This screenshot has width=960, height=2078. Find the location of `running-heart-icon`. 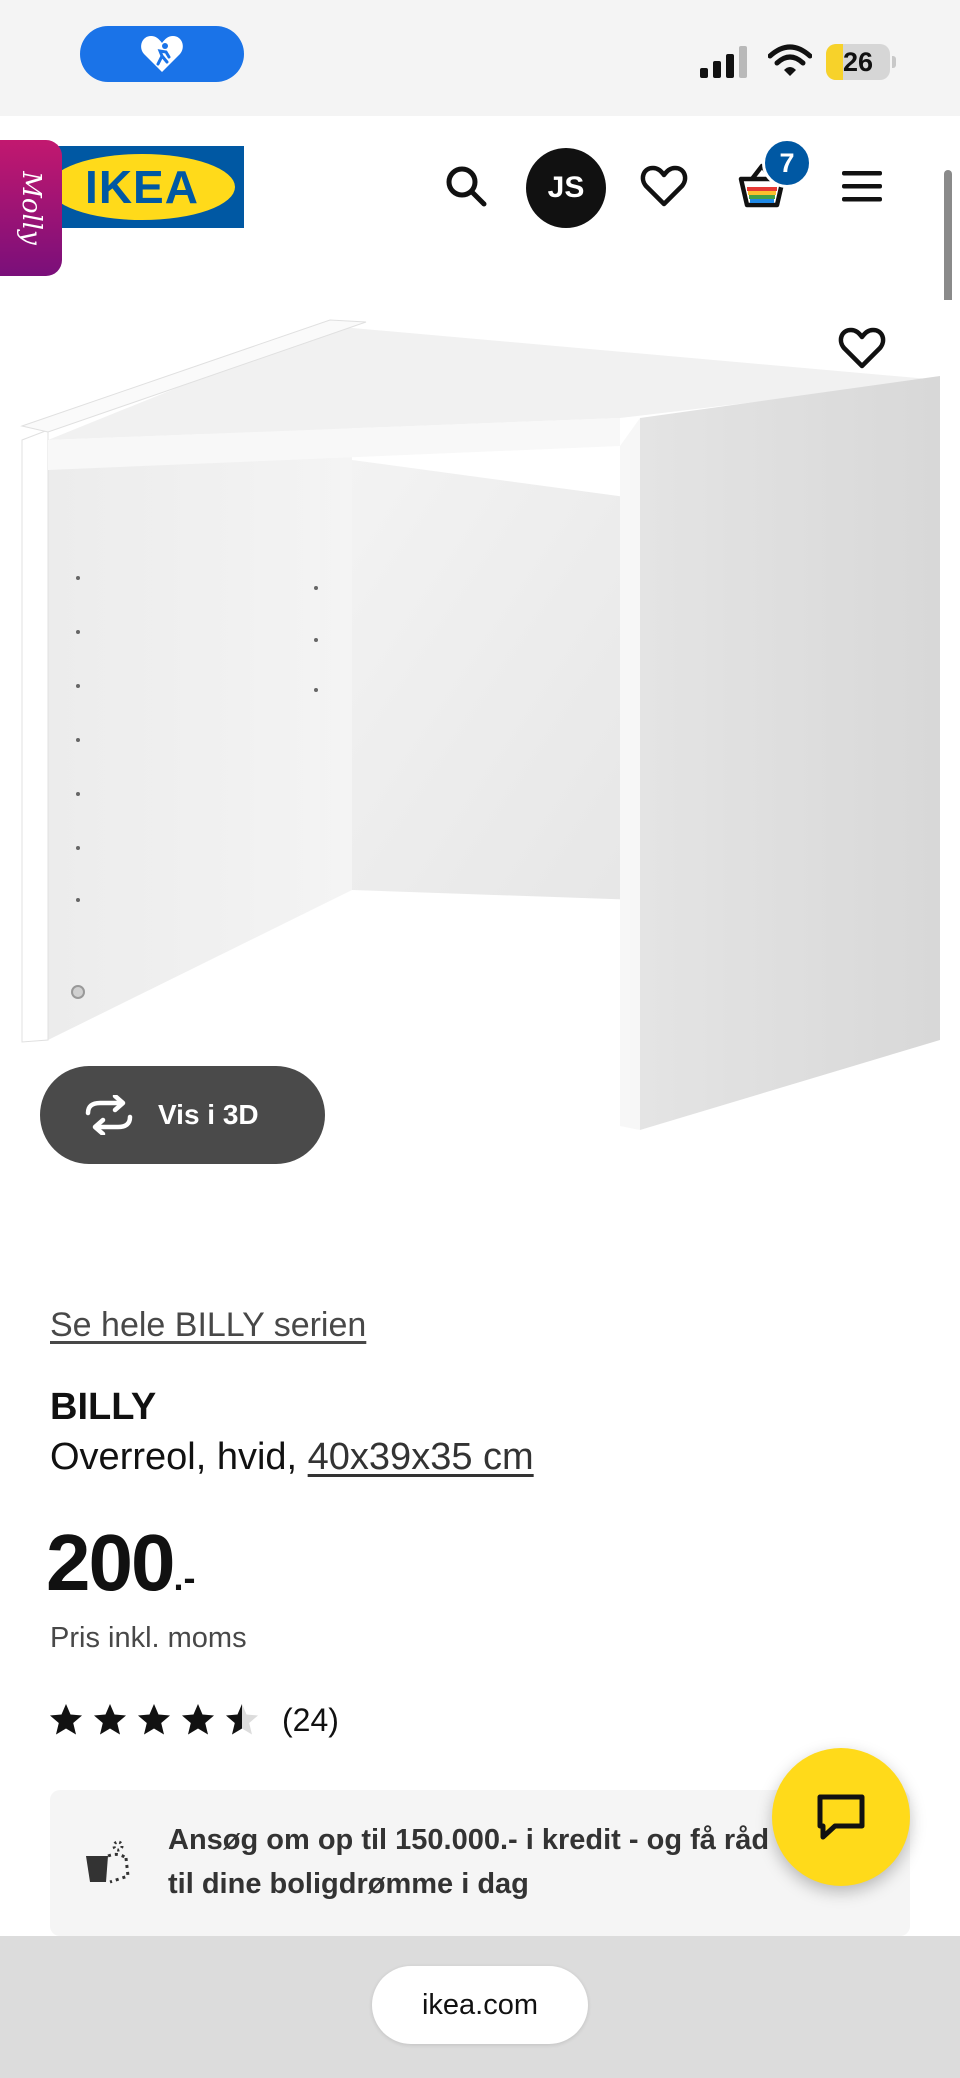

running-heart-icon is located at coordinates (162, 54).